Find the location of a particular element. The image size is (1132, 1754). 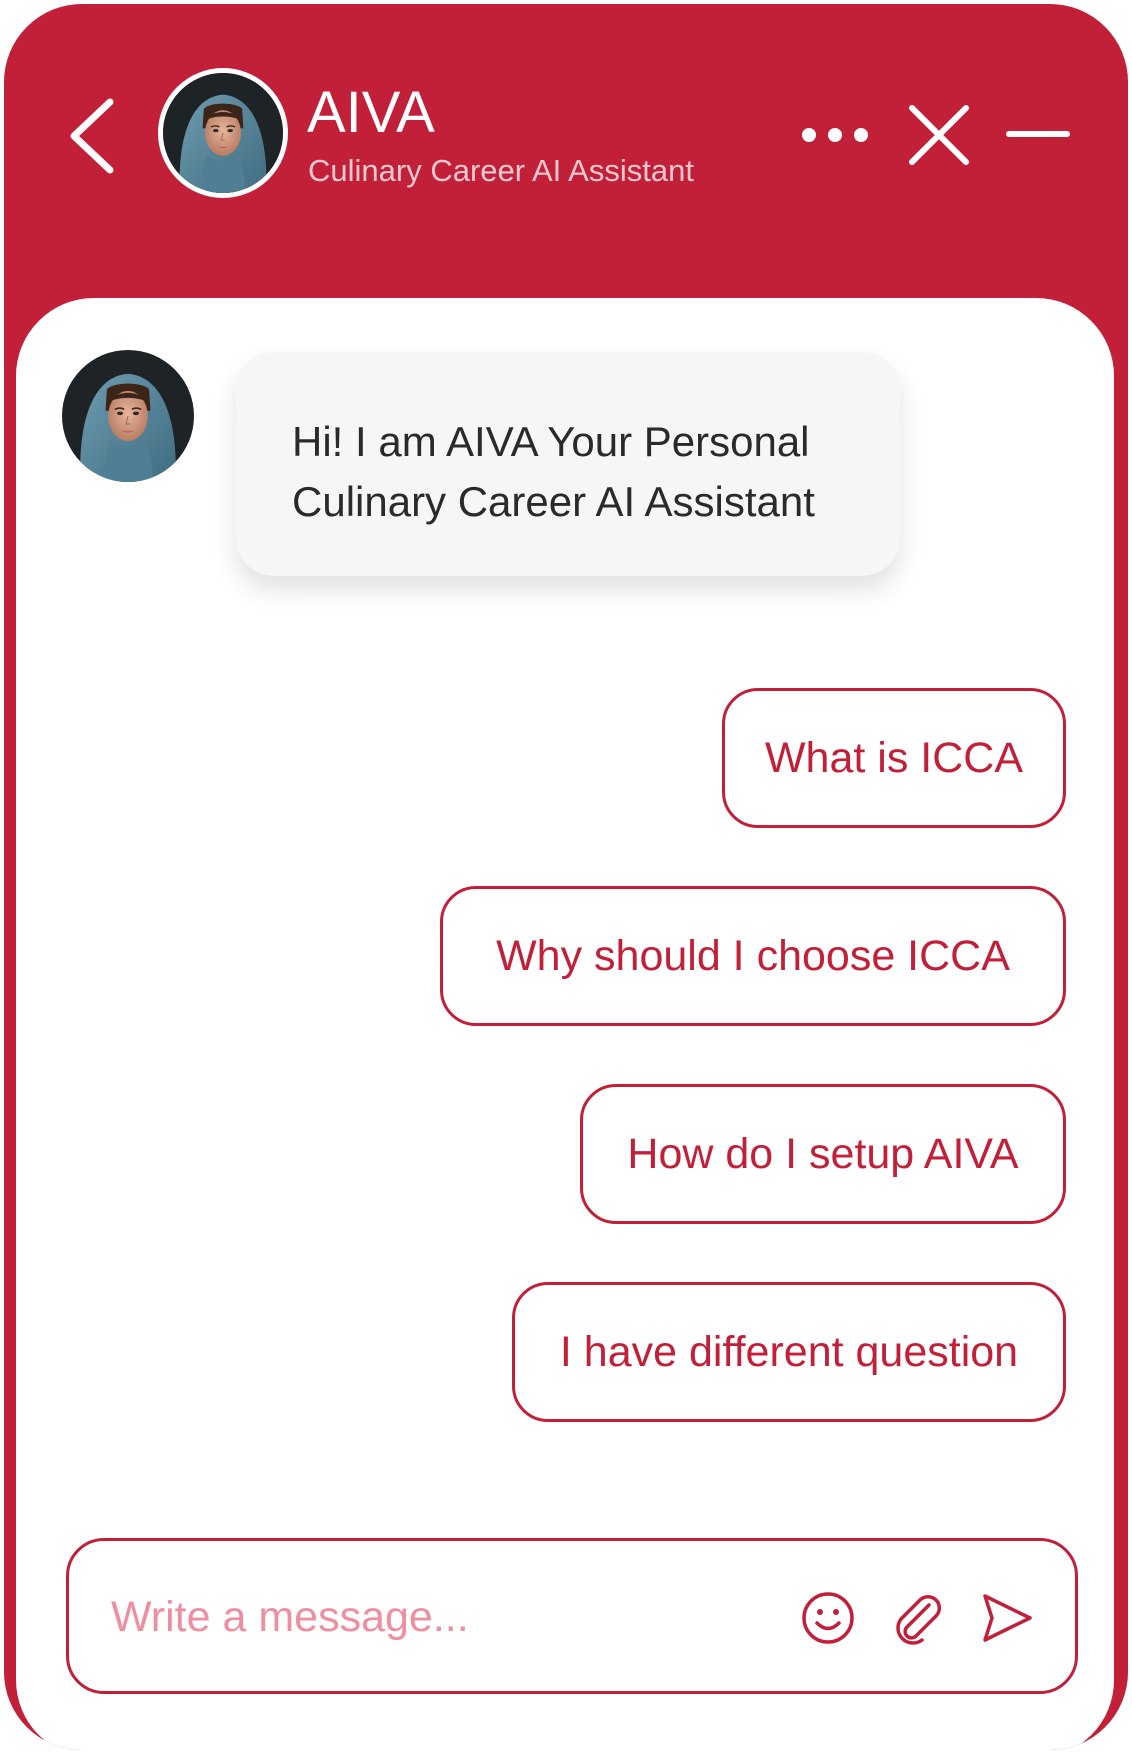

send-icon is located at coordinates (1007, 1618).